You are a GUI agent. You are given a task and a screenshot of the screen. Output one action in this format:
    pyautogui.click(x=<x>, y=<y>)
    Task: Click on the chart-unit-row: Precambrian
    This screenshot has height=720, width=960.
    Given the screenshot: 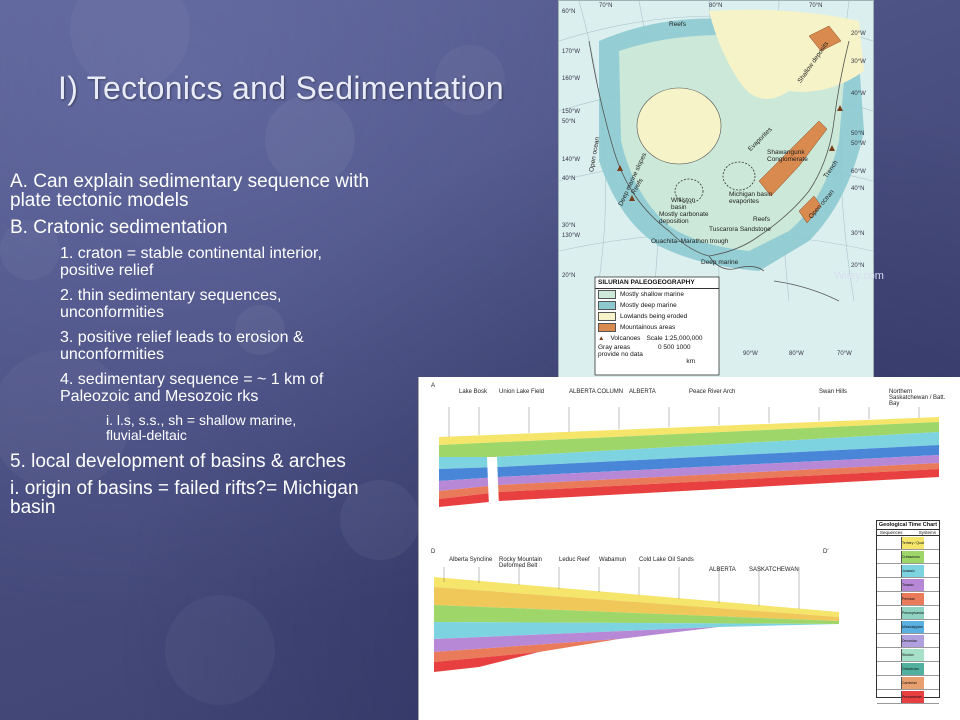 What is the action you would take?
    pyautogui.click(x=908, y=697)
    